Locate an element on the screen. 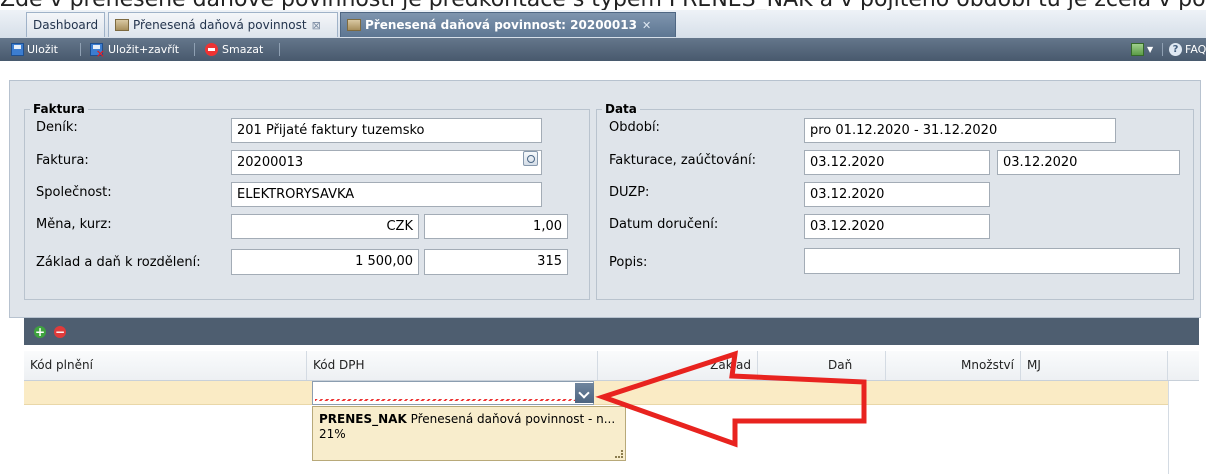 The height and width of the screenshot is (474, 1206). save-close-button: Uložit+zavřít is located at coordinates (134, 50).